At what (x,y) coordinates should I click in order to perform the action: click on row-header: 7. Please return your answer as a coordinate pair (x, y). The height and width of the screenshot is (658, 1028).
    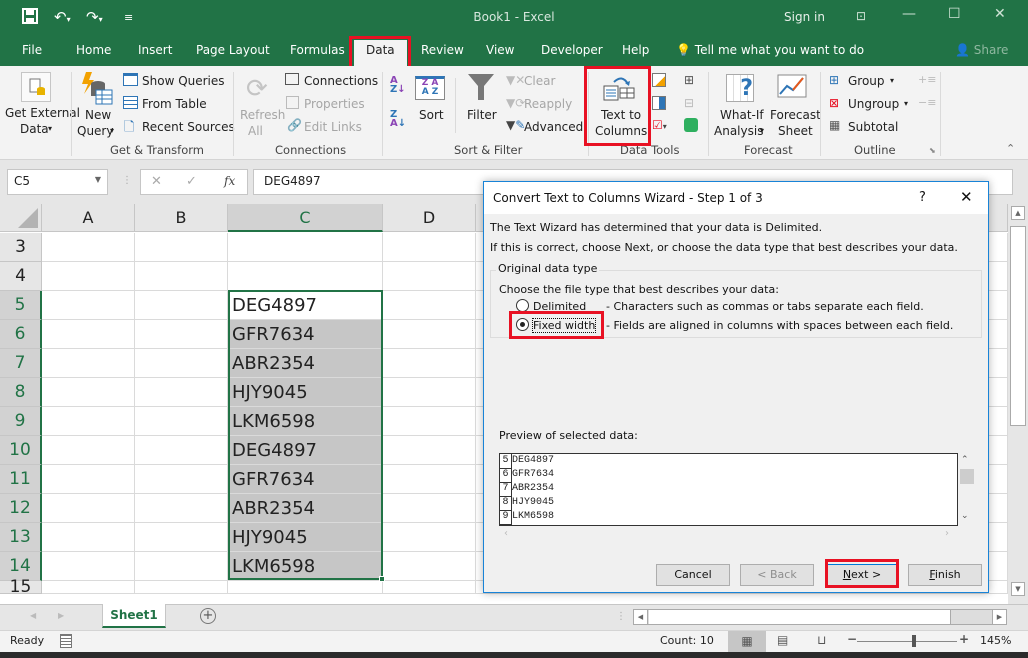
    Looking at the image, I should click on (21, 363).